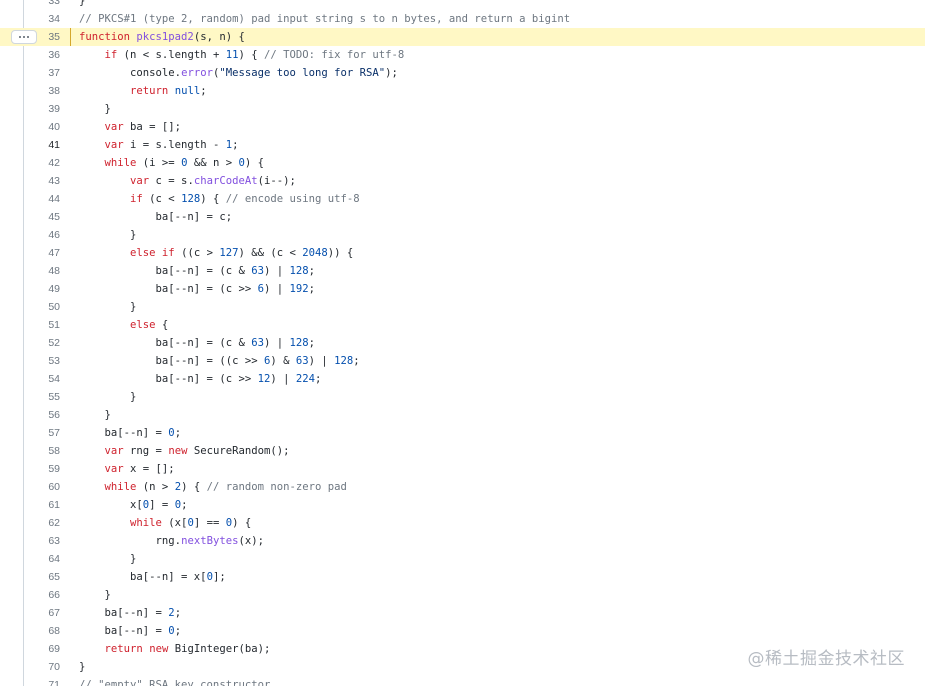 This screenshot has height=686, width=925. Describe the element at coordinates (43, 397) in the screenshot. I see `line-number: 55` at that location.